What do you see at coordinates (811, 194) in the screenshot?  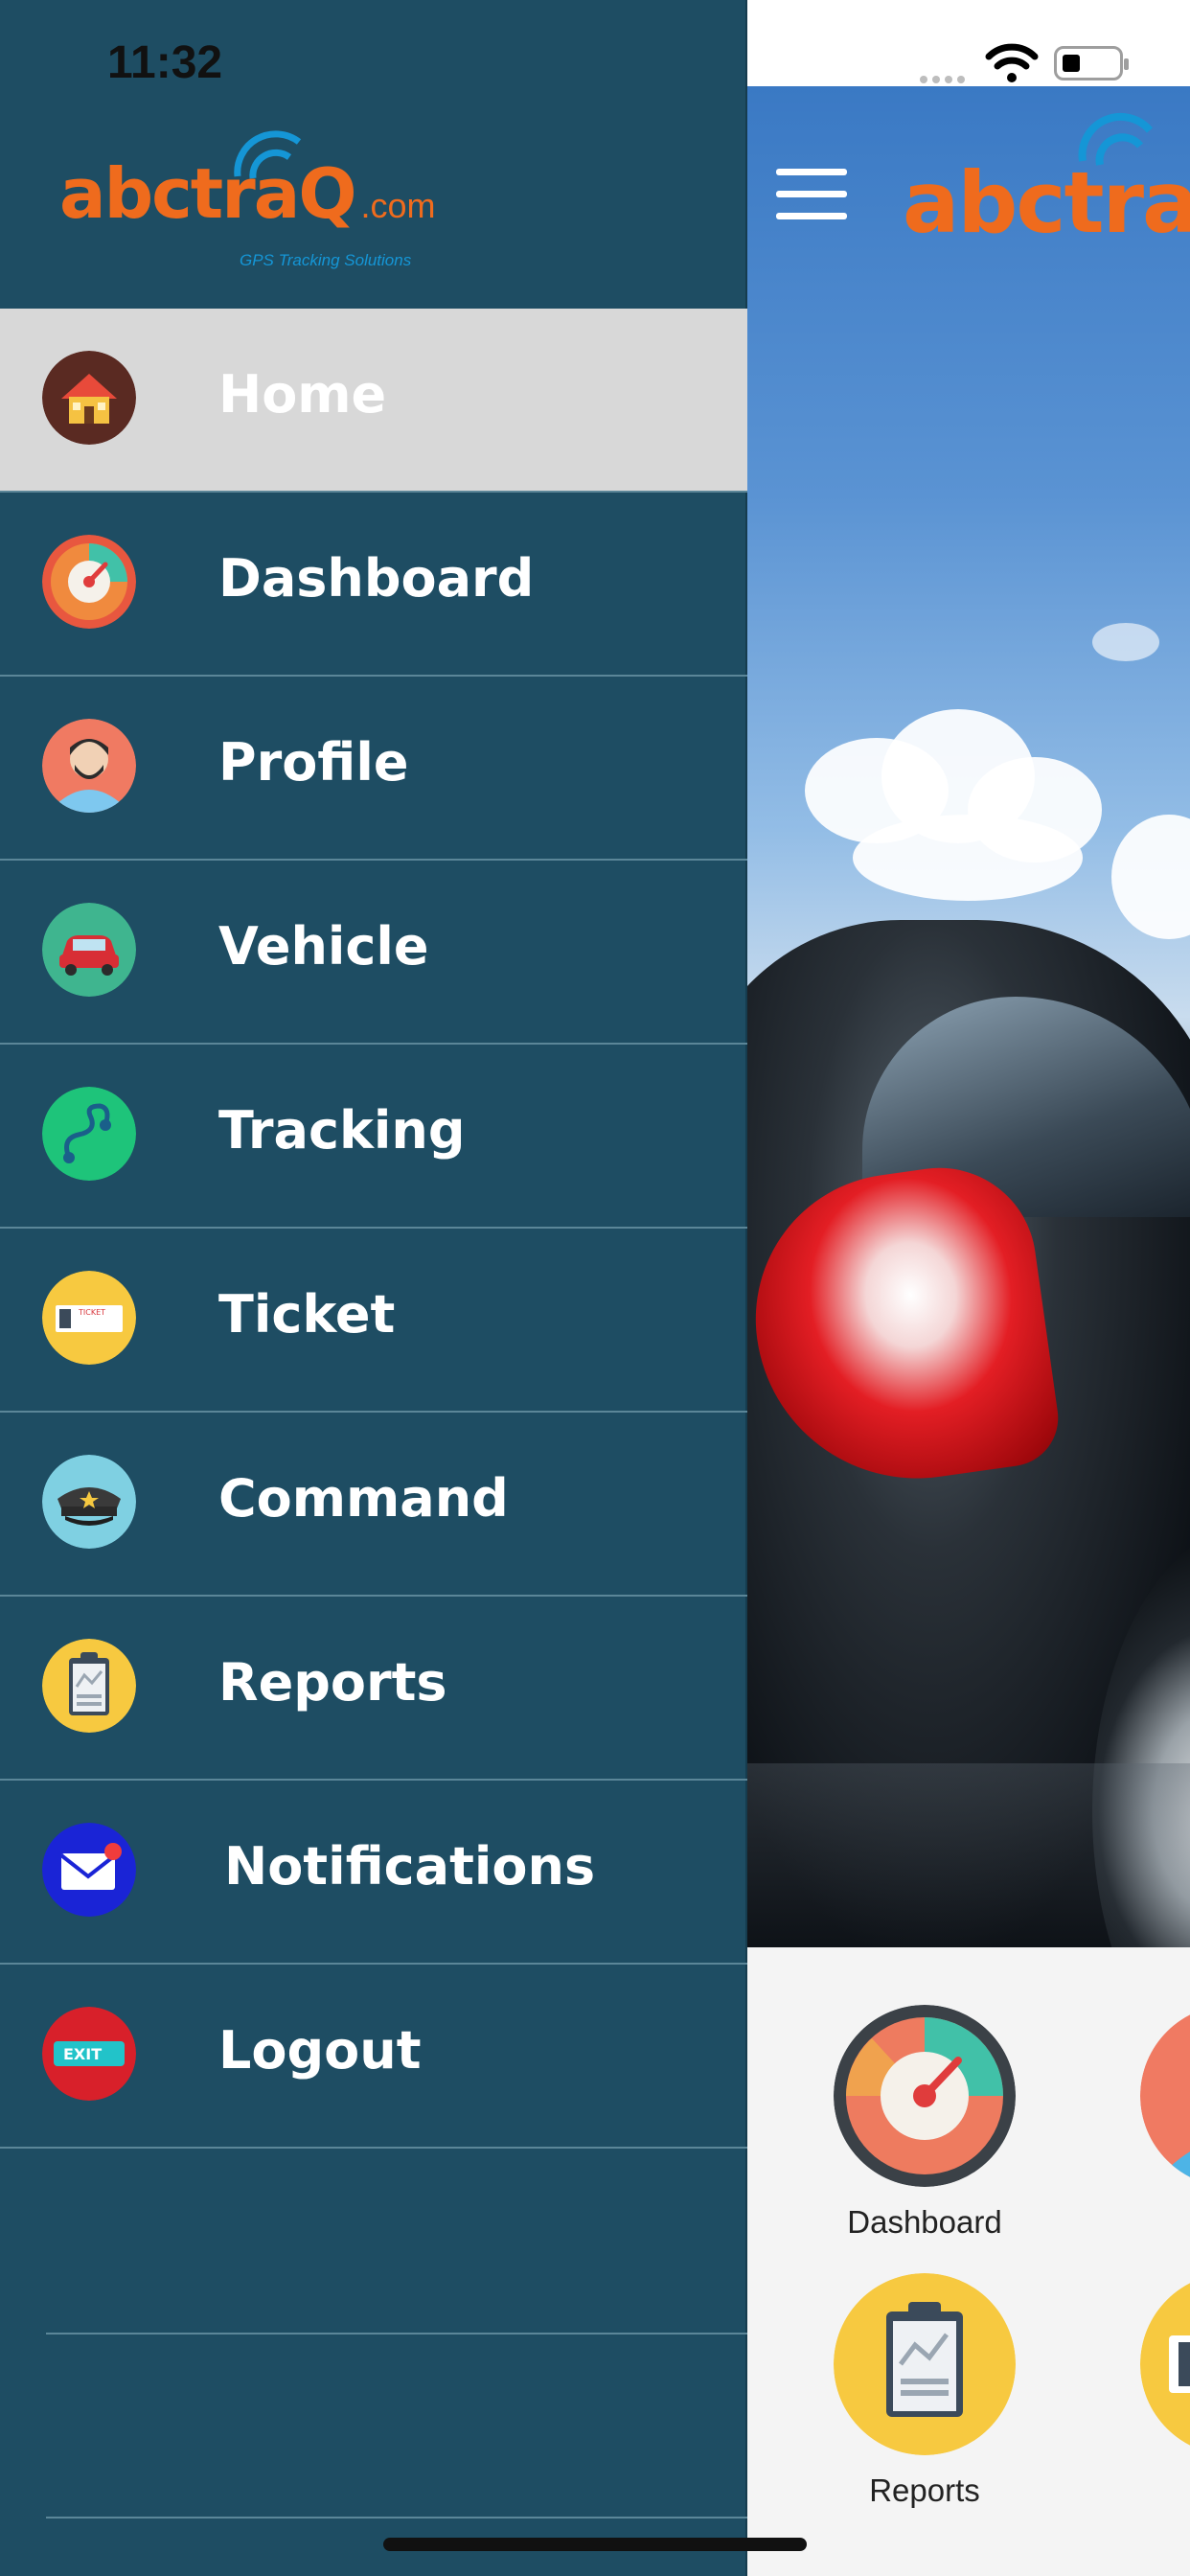 I see `menu-hamburger-icon` at bounding box center [811, 194].